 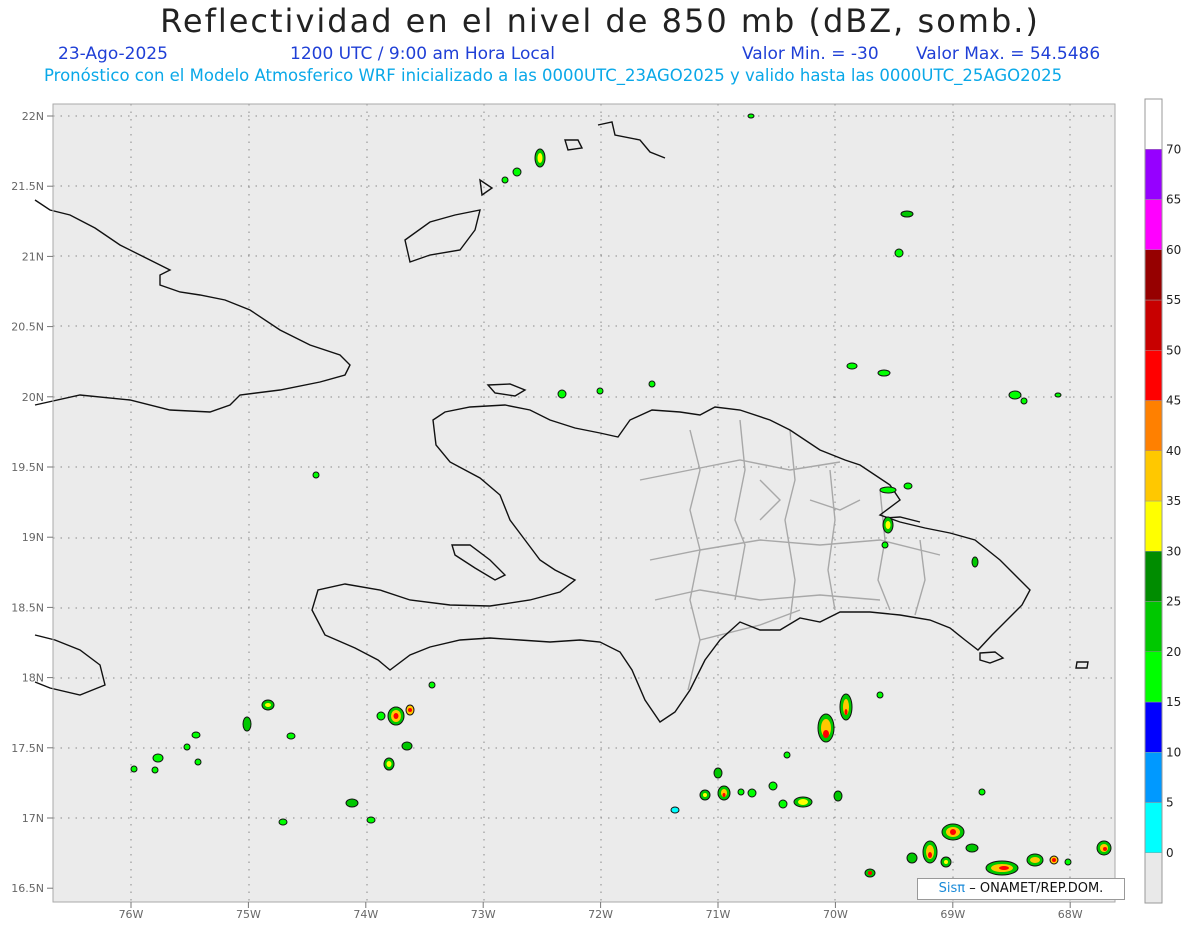 What do you see at coordinates (718, 914) in the screenshot?
I see `lon-label: 71W` at bounding box center [718, 914].